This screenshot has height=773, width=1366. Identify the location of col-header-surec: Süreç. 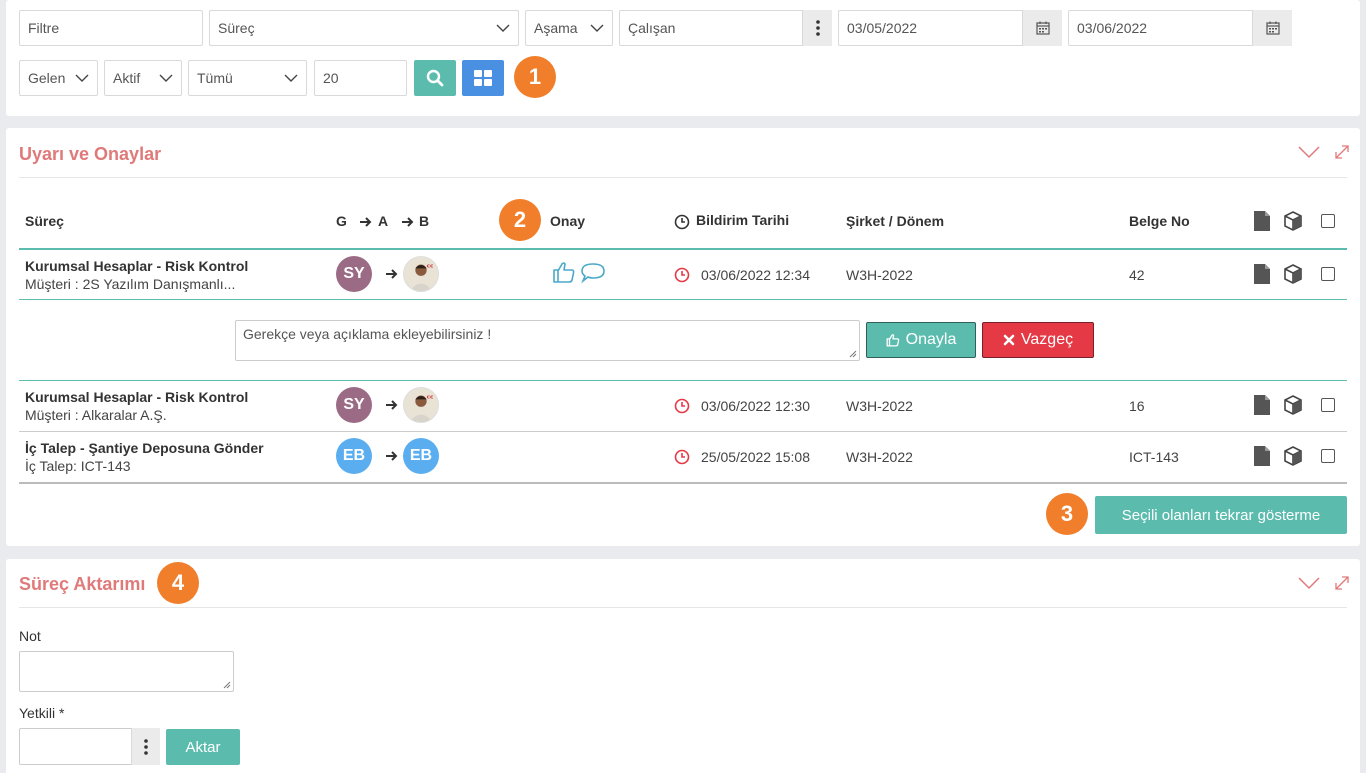
(44, 221).